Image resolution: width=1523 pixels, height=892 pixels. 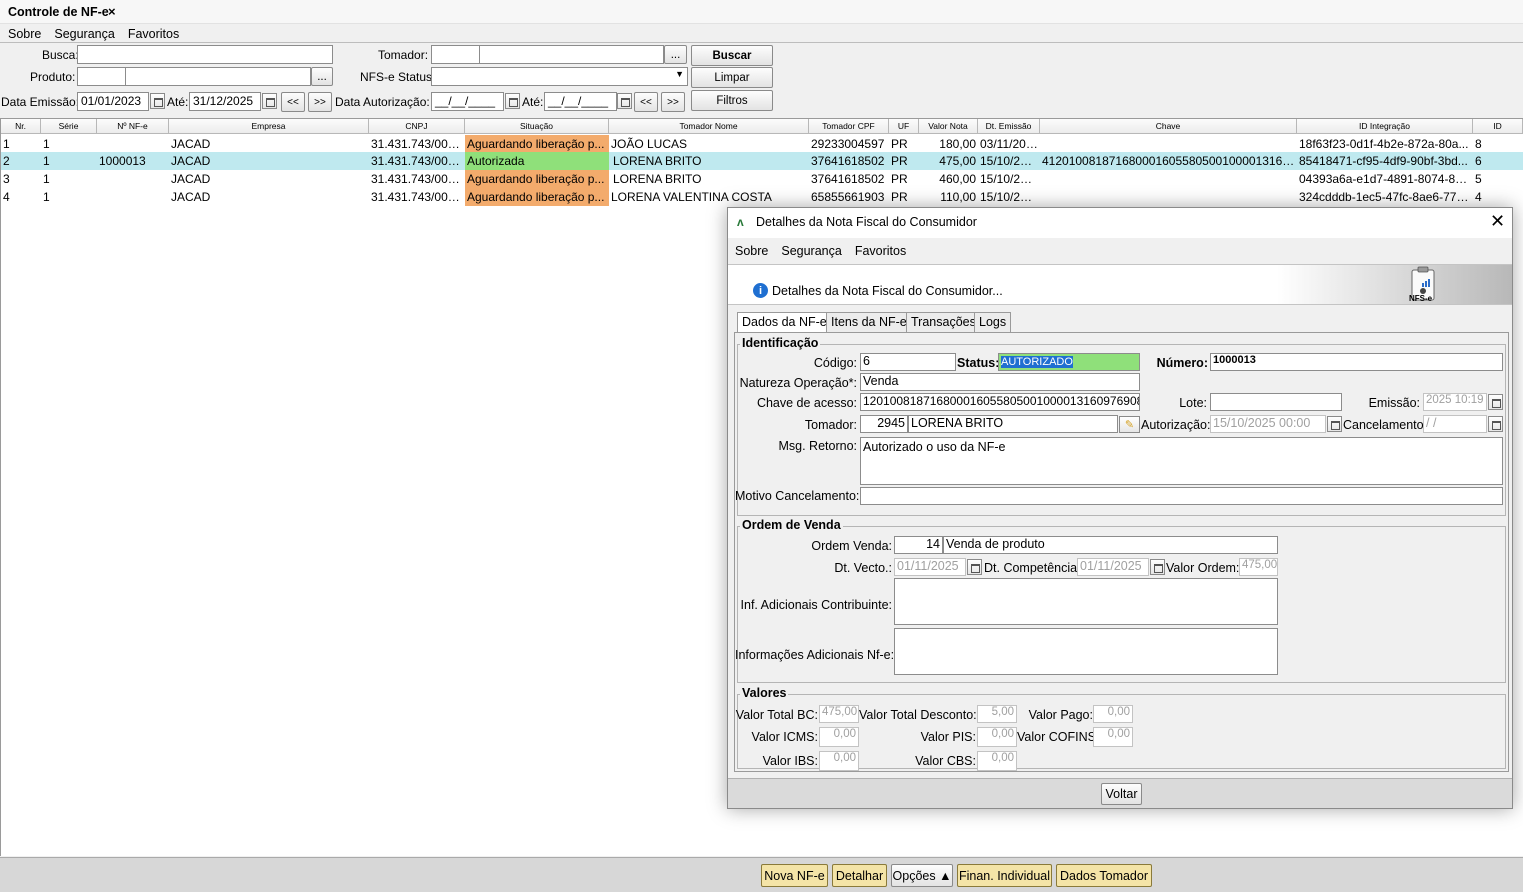 What do you see at coordinates (839, 737) in the screenshot?
I see `valor-icms-field: 0,00` at bounding box center [839, 737].